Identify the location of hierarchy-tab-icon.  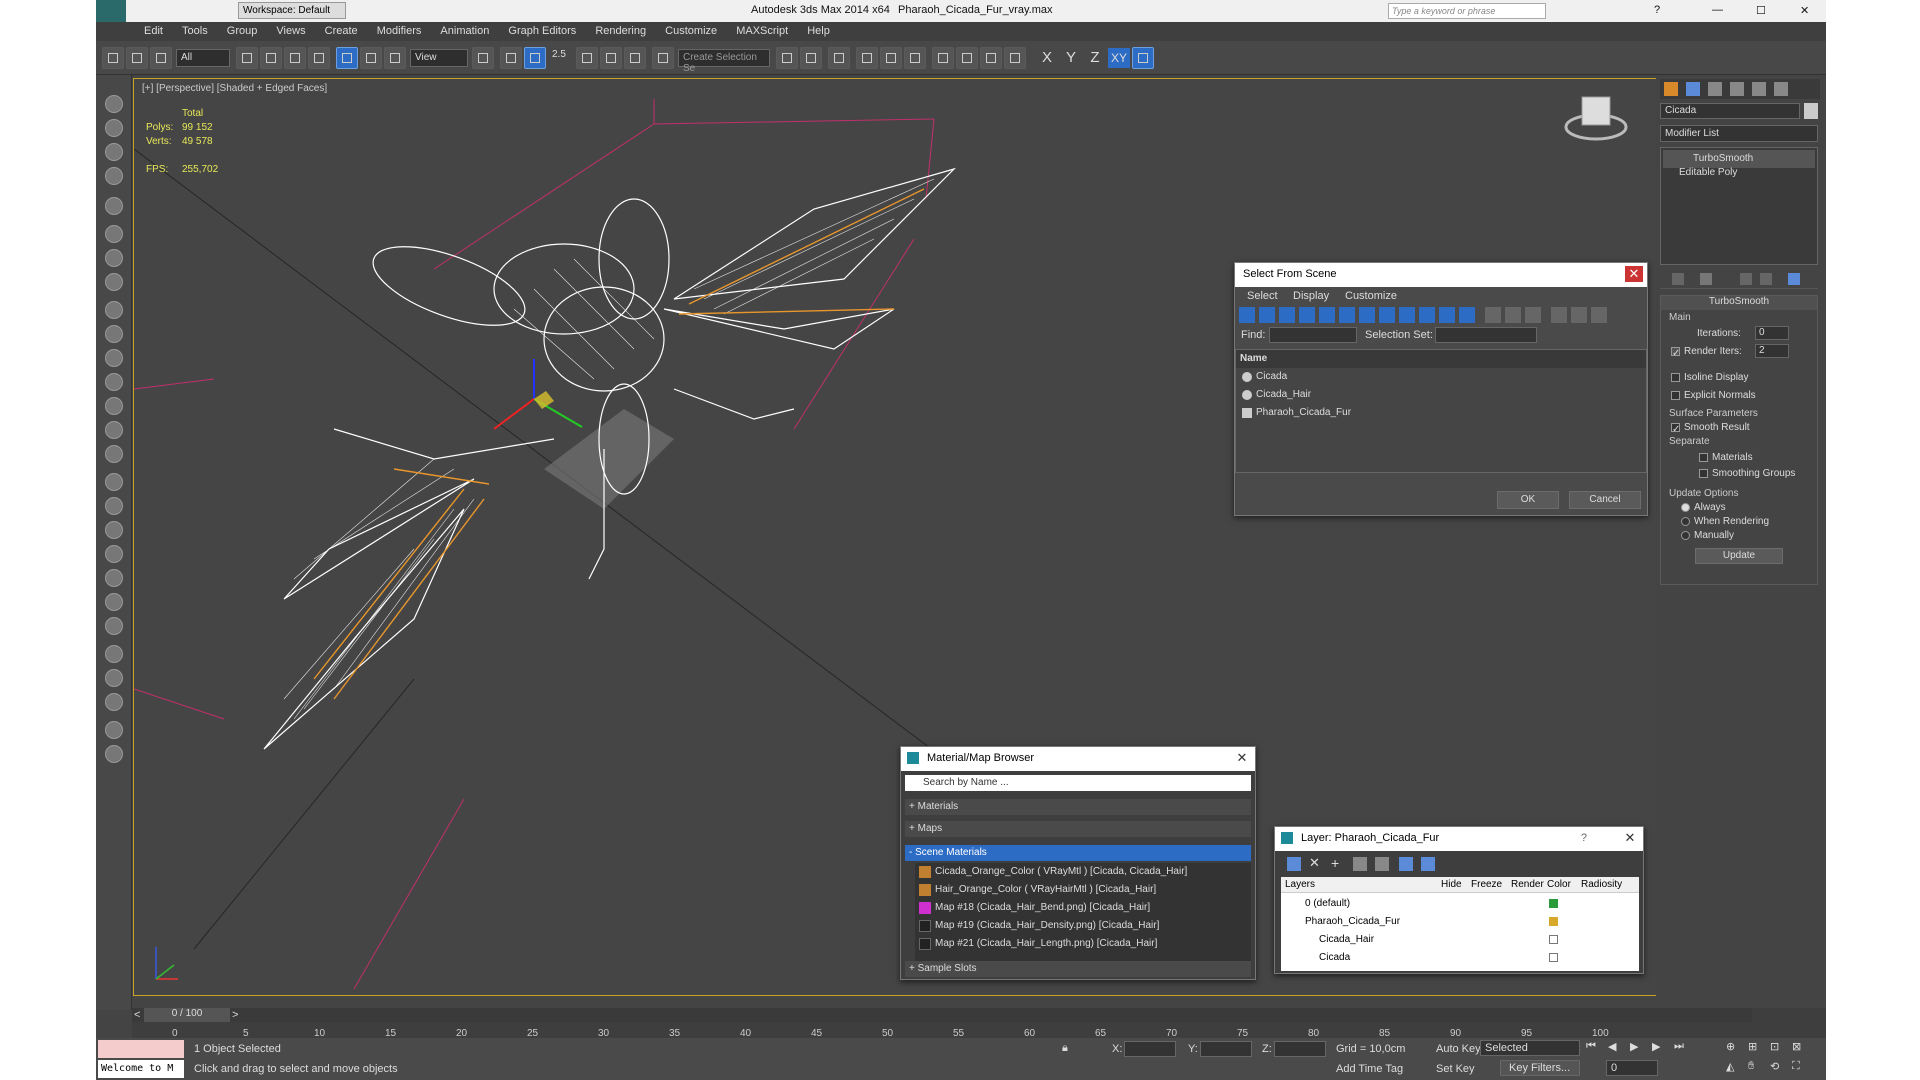
(1715, 89).